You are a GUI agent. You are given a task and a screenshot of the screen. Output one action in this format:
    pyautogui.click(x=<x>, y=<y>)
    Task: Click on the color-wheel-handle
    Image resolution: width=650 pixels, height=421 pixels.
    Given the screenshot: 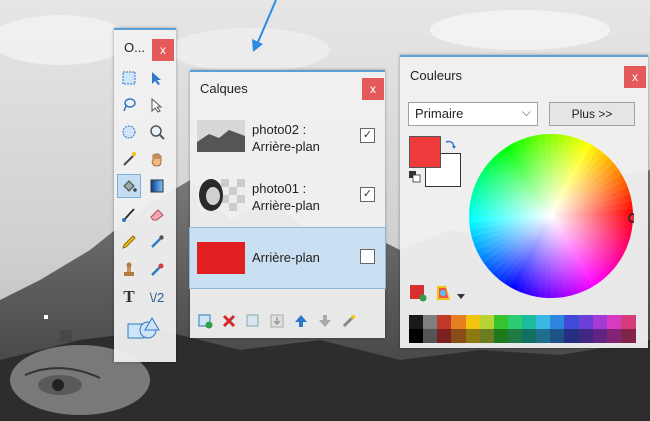 What is the action you would take?
    pyautogui.click(x=631, y=218)
    